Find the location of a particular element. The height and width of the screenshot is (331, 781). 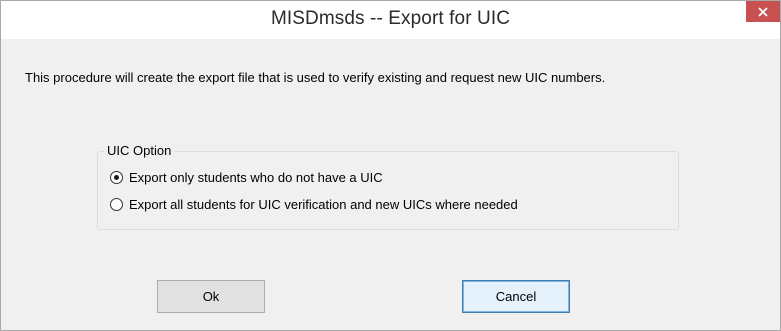

radio-button-checked is located at coordinates (116, 177).